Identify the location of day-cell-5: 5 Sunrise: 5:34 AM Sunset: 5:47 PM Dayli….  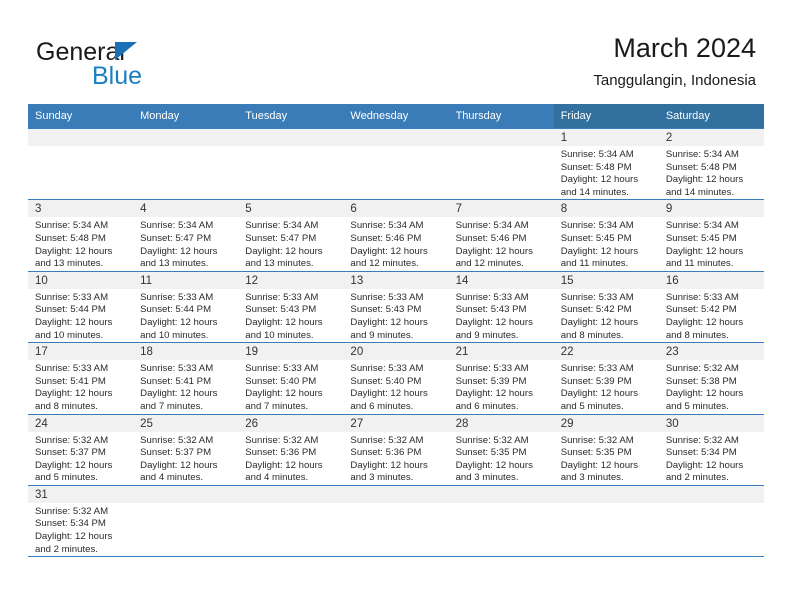
(291, 235).